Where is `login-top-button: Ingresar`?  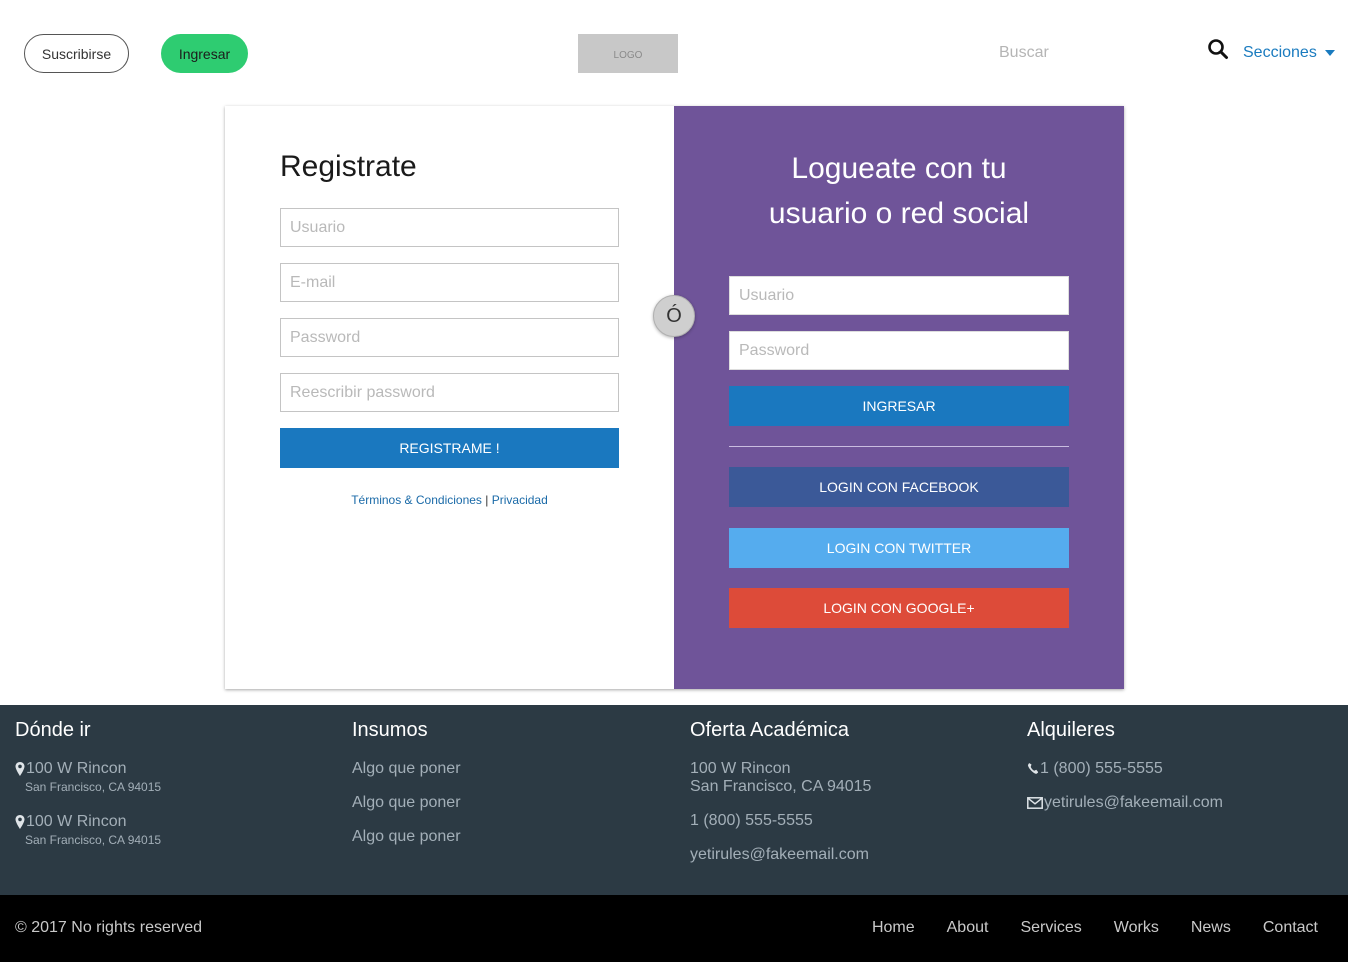
login-top-button: Ingresar is located at coordinates (204, 53).